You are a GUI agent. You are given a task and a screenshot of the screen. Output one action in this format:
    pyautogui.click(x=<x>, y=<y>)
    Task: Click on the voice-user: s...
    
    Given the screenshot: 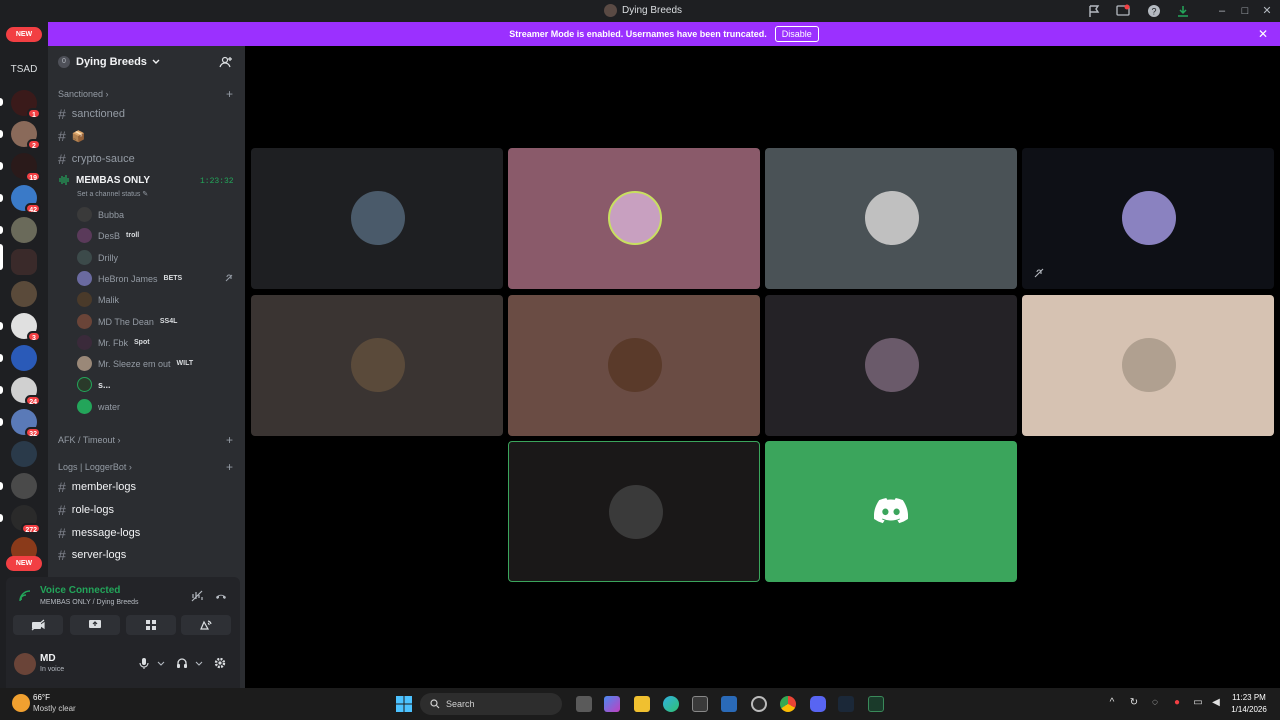 What is the action you would take?
    pyautogui.click(x=94, y=384)
    